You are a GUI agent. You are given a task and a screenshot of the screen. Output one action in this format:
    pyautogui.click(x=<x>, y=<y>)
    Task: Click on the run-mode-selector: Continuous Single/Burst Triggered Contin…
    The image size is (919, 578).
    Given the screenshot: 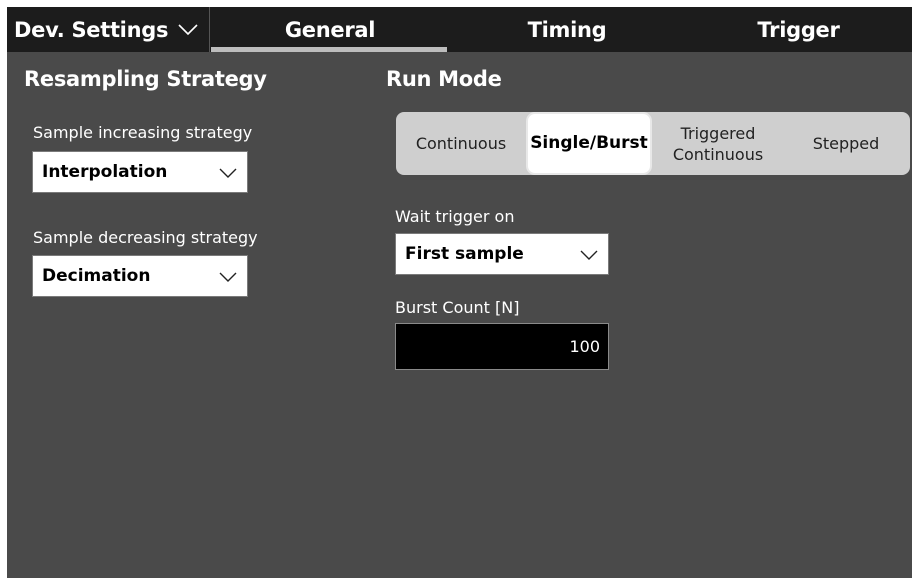 What is the action you would take?
    pyautogui.click(x=653, y=143)
    